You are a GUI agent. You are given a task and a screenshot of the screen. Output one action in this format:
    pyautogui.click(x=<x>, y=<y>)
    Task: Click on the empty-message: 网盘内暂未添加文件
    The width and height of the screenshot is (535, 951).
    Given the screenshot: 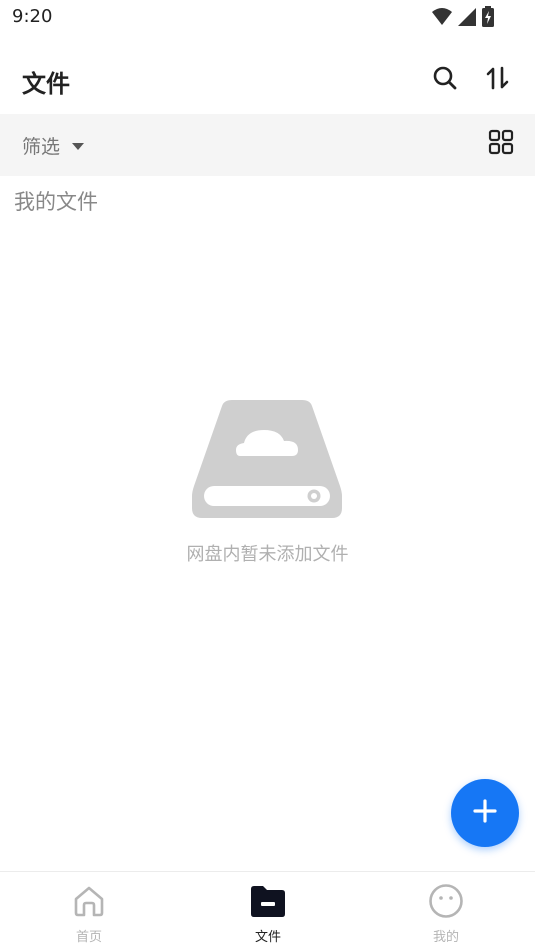 What is the action you would take?
    pyautogui.click(x=267, y=554)
    